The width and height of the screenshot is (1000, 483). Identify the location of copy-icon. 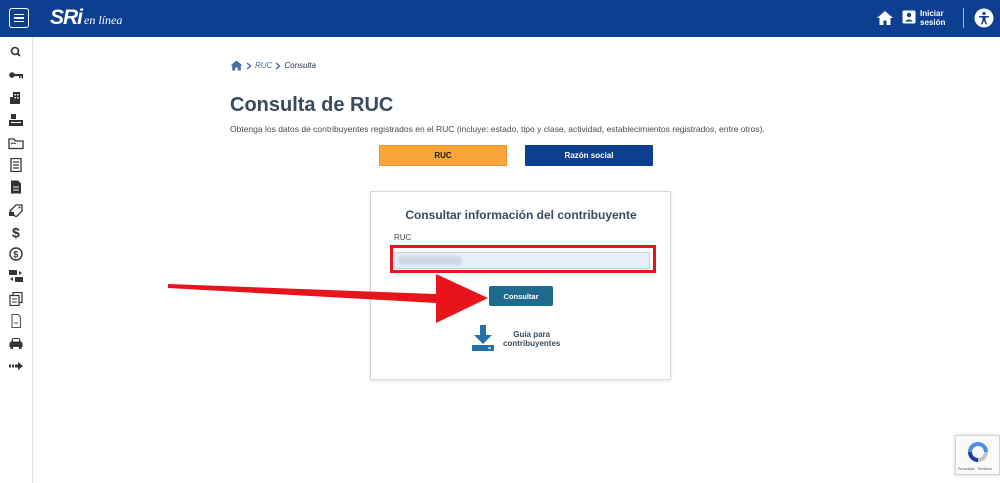
(16, 299).